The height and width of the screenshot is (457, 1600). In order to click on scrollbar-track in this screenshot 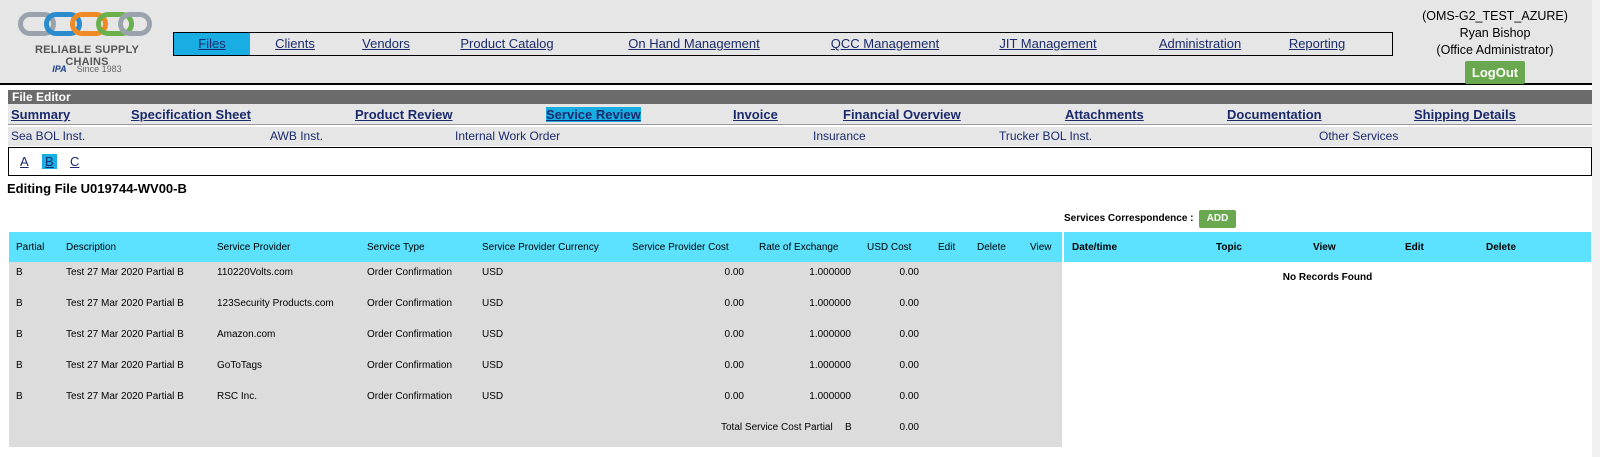, I will do `click(1596, 228)`.